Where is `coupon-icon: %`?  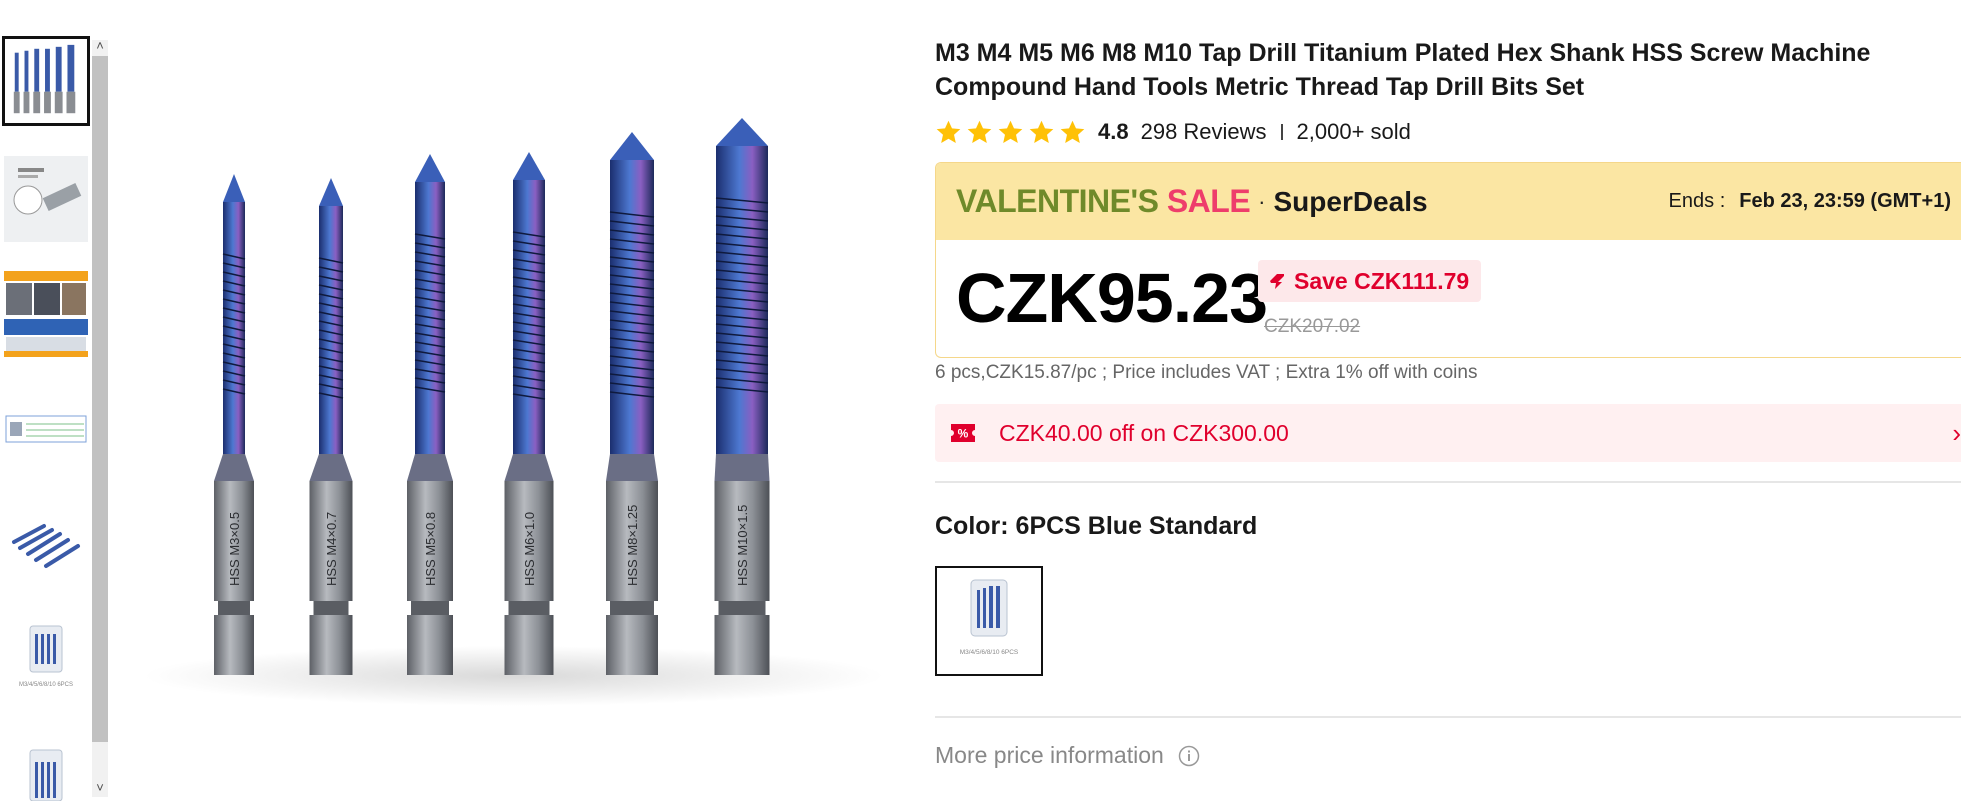 coupon-icon: % is located at coordinates (963, 433).